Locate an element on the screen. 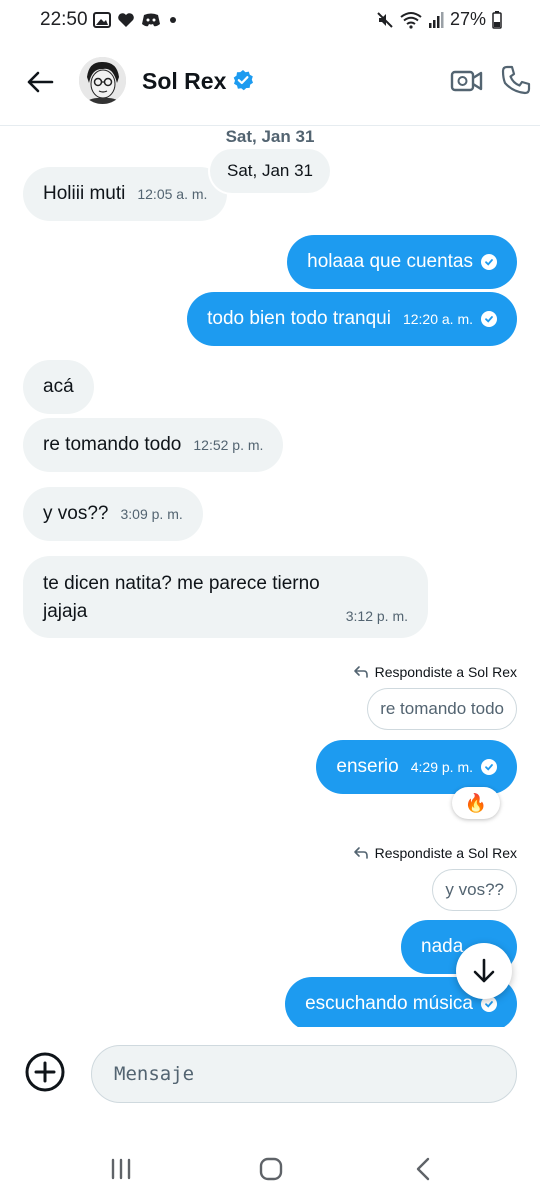 The height and width of the screenshot is (1200, 540). add-attachment-button is located at coordinates (45, 1072).